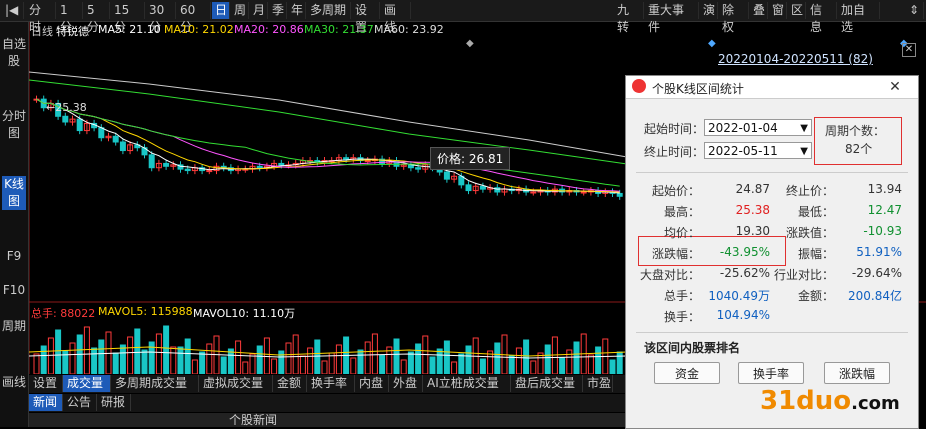 The width and height of the screenshot is (926, 429). What do you see at coordinates (327, 420) in the screenshot?
I see `news-panel: 个股新闻` at bounding box center [327, 420].